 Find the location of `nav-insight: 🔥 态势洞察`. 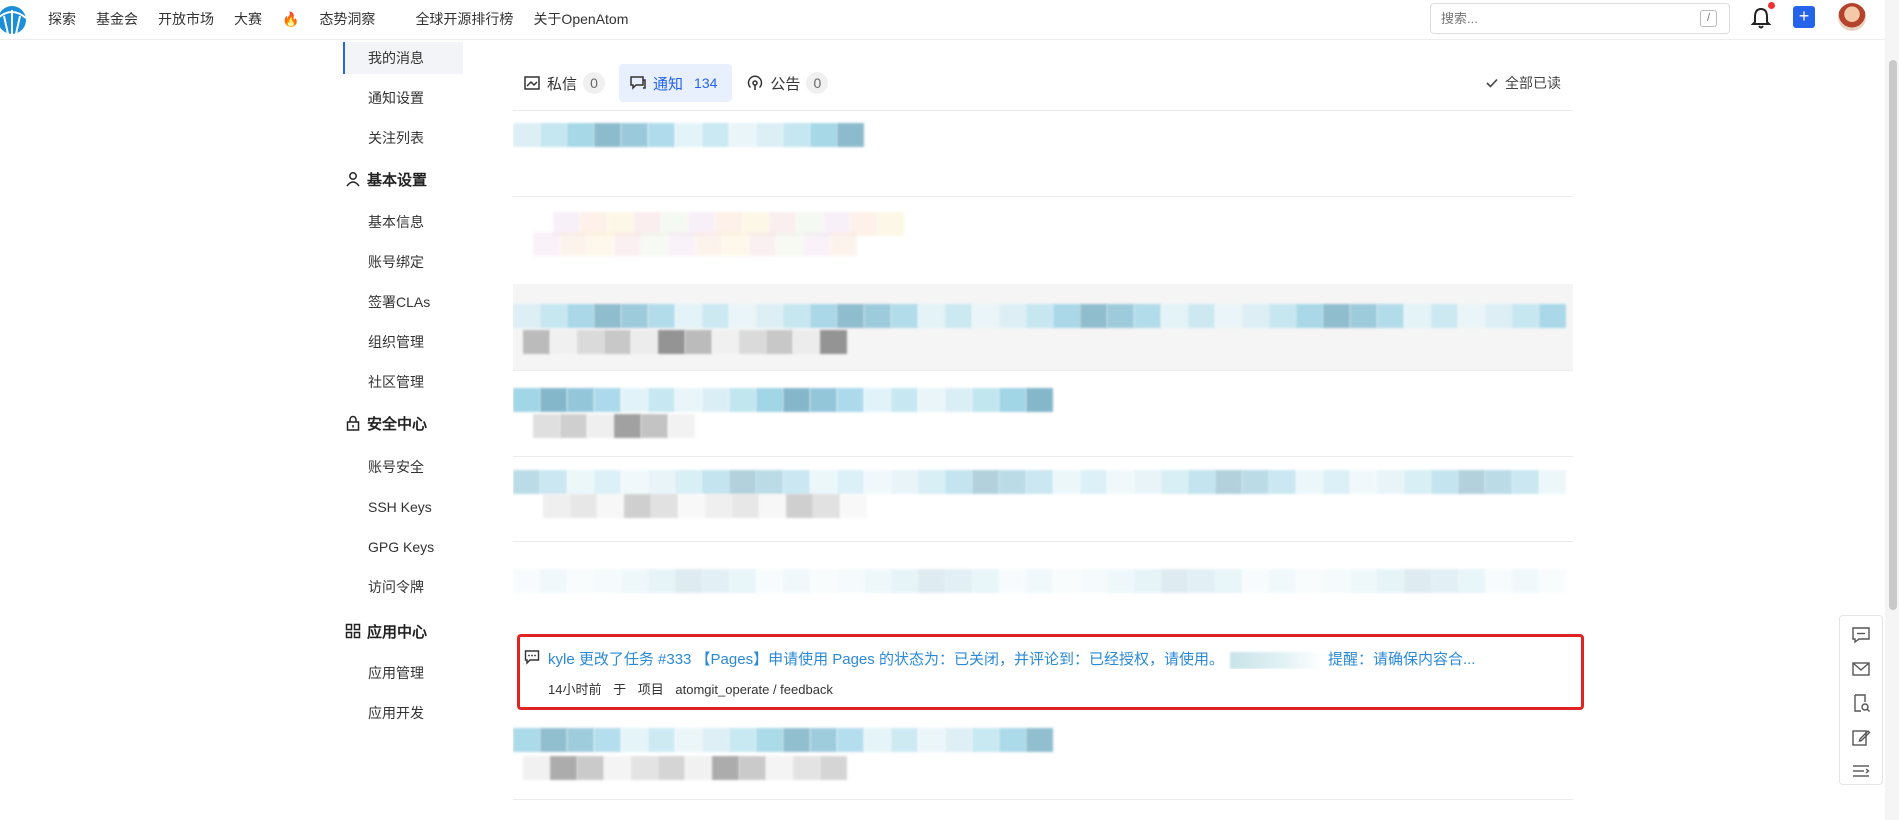

nav-insight: 🔥 态势洞察 is located at coordinates (338, 19).